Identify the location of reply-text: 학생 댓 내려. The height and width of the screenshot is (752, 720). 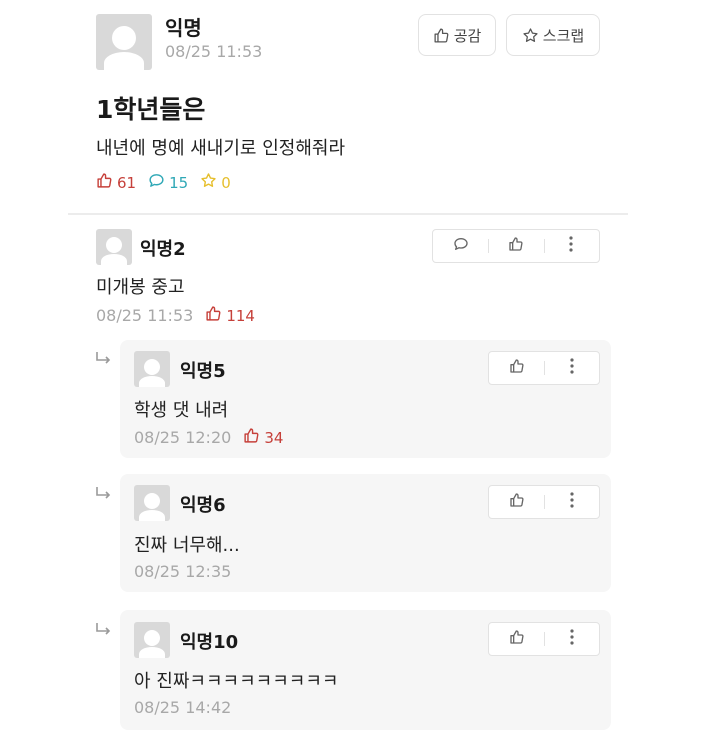
(181, 410).